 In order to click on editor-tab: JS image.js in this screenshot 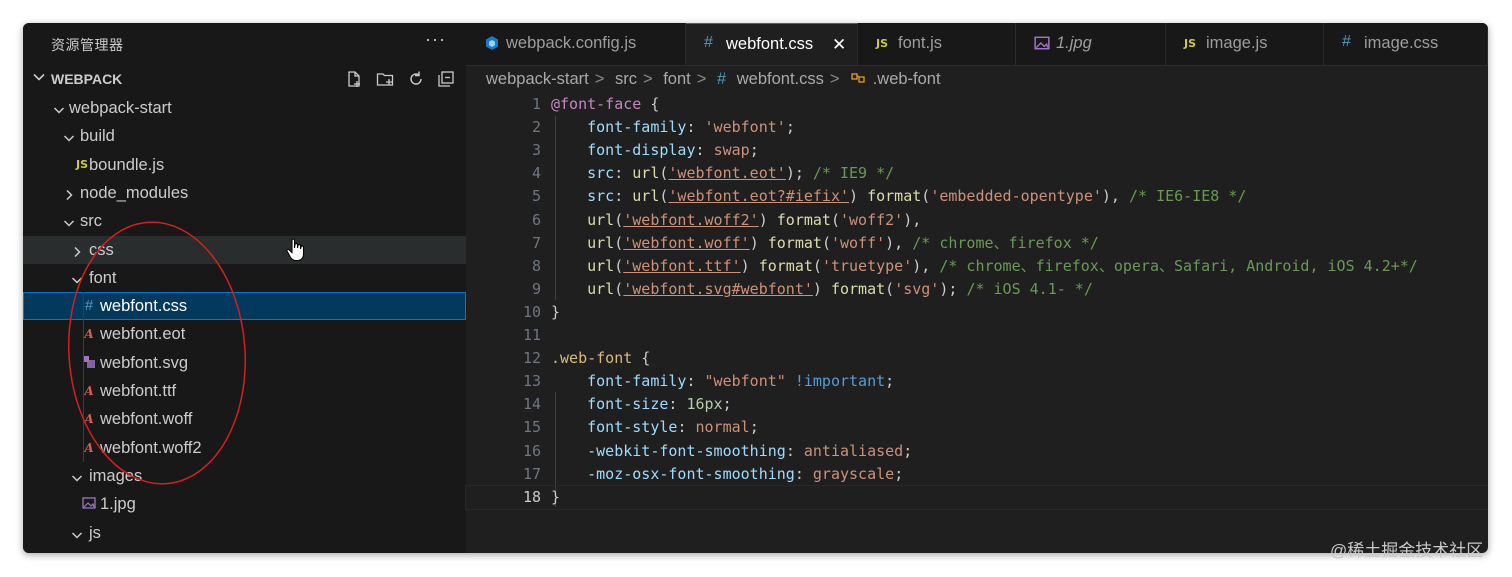, I will do `click(1245, 44)`.